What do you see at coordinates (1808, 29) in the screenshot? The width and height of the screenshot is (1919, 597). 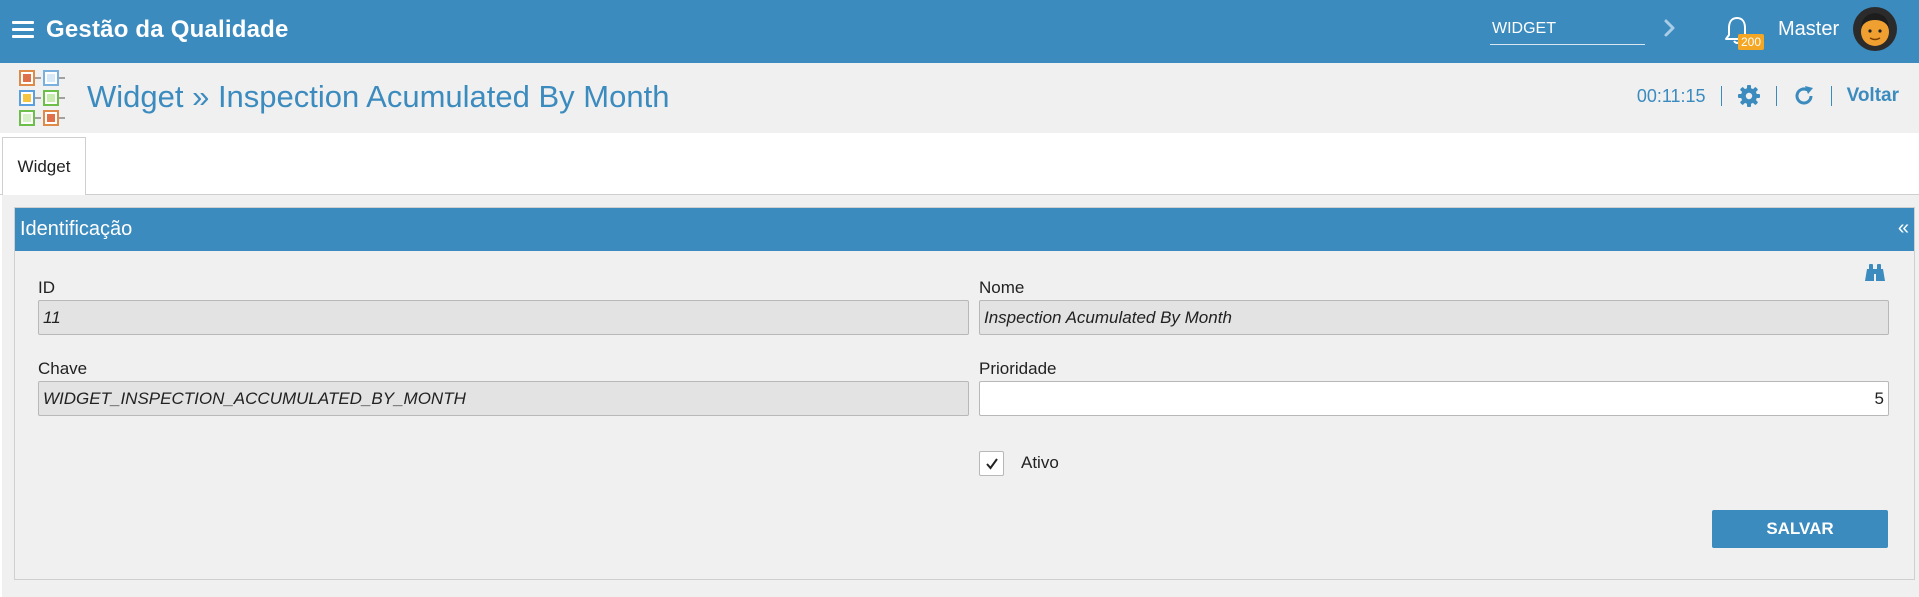 I see `user-name: Master` at bounding box center [1808, 29].